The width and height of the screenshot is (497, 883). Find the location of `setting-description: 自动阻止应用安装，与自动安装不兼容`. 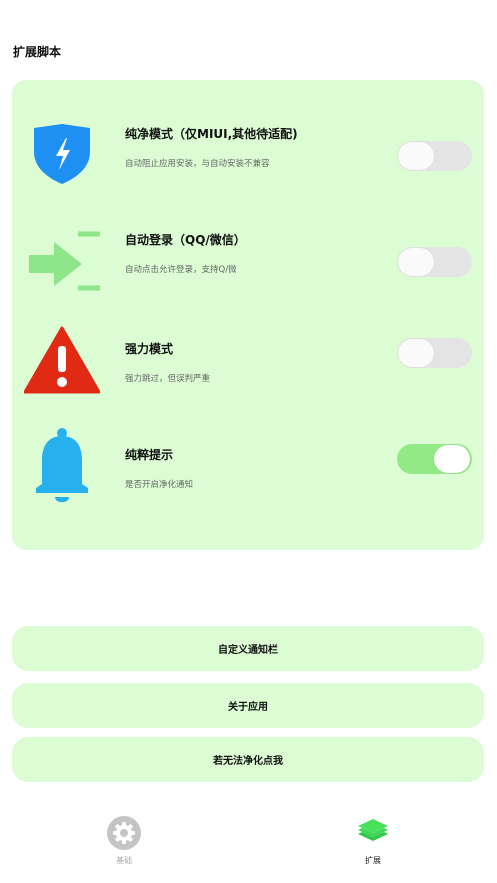

setting-description: 自动阻止应用安装，与自动安装不兼容 is located at coordinates (197, 164).